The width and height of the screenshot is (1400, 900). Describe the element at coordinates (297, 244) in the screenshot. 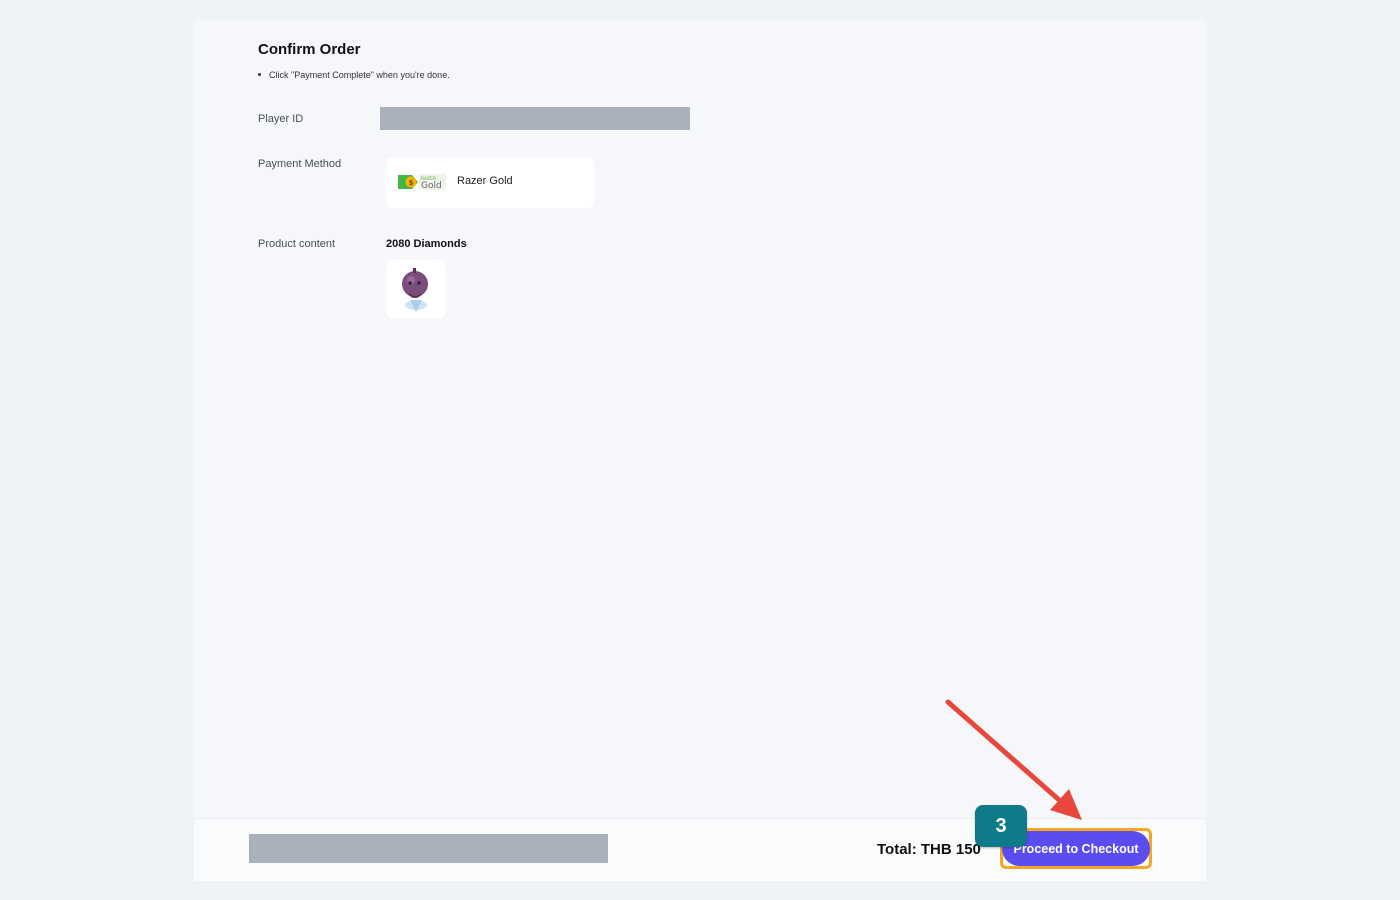

I see `product-content-label: Product content` at that location.